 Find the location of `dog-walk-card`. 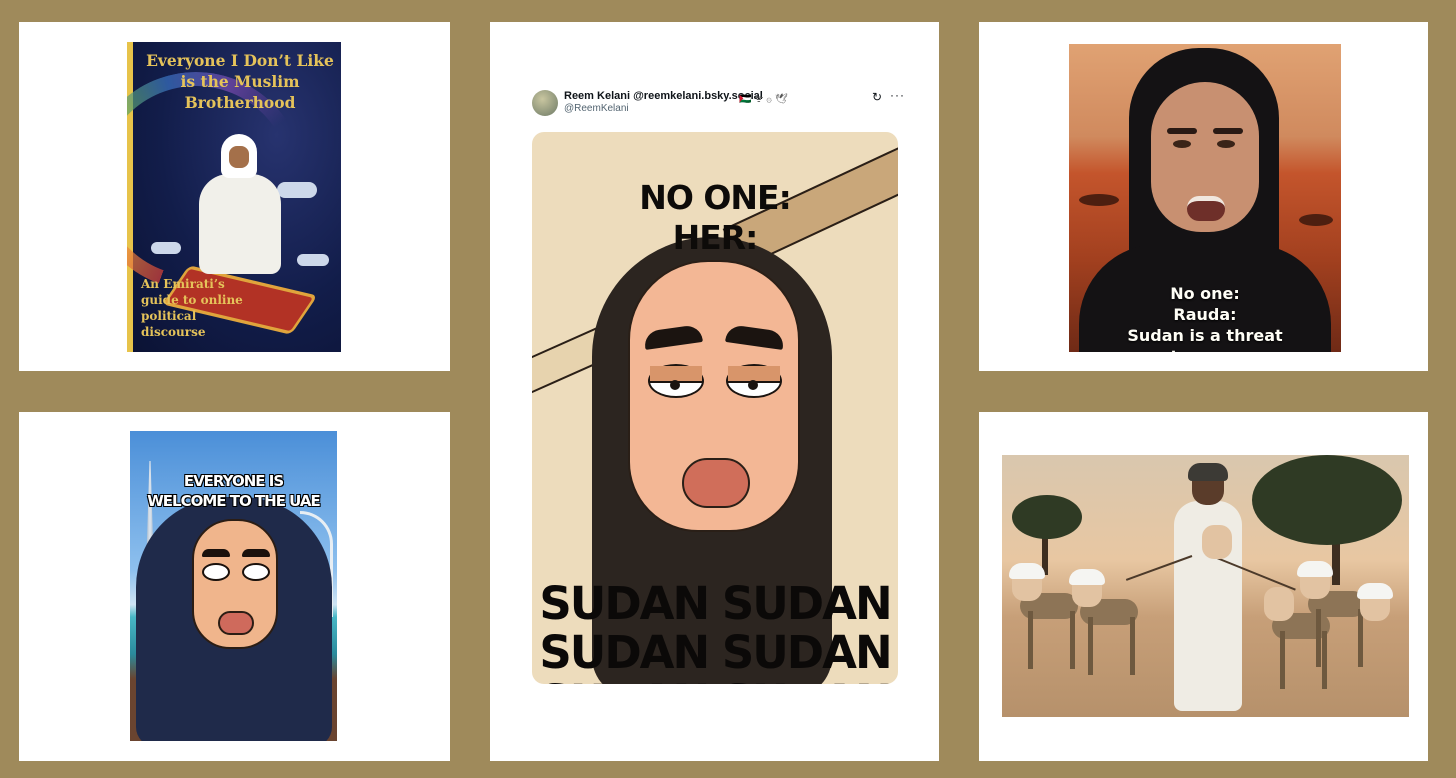

dog-walk-card is located at coordinates (1203, 586).